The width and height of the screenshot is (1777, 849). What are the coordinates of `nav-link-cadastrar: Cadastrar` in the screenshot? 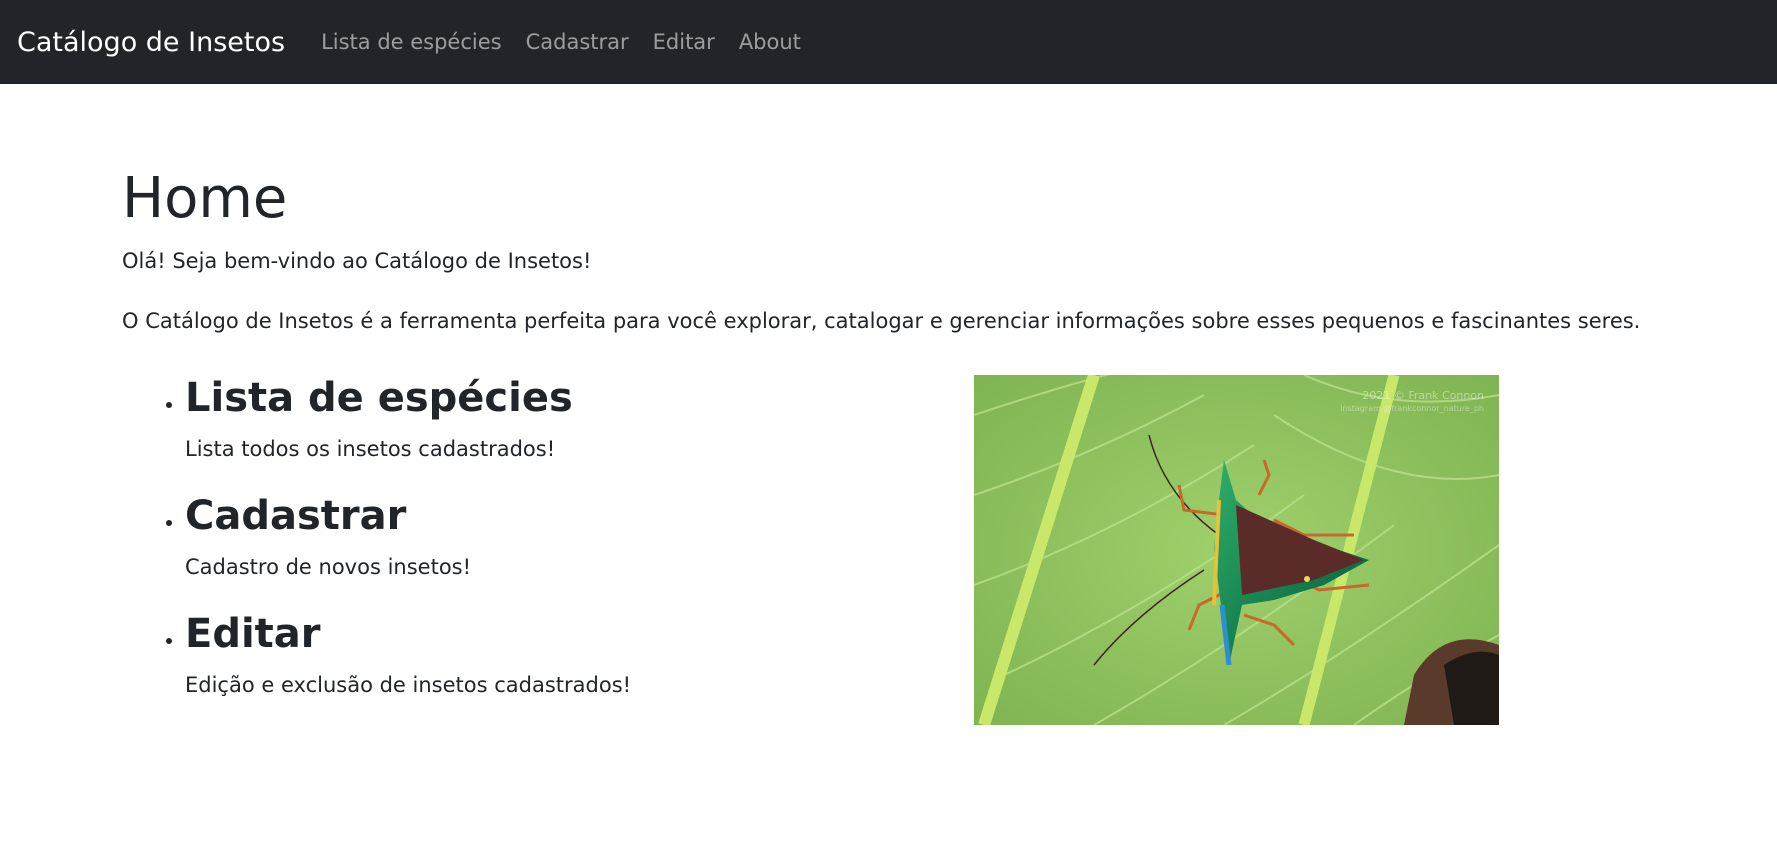 It's located at (577, 42).